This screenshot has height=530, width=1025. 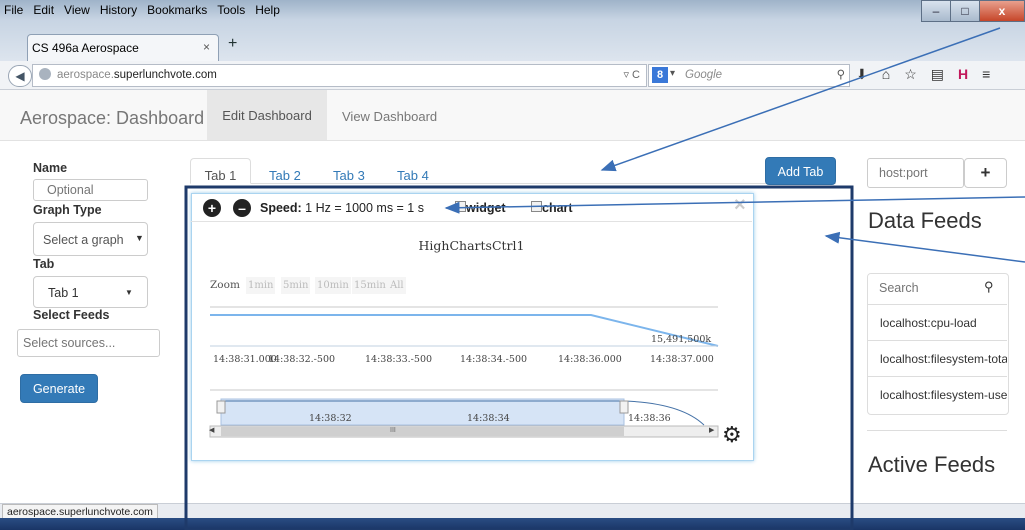 What do you see at coordinates (413, 175) in the screenshot?
I see `tab-4: Tab 4` at bounding box center [413, 175].